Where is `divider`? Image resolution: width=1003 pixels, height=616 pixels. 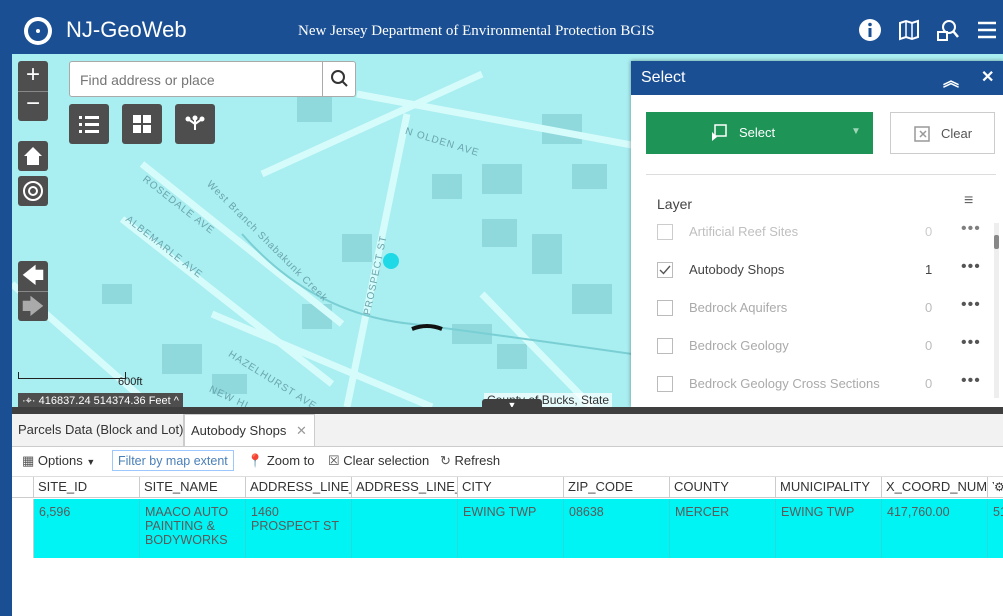 divider is located at coordinates (821, 174).